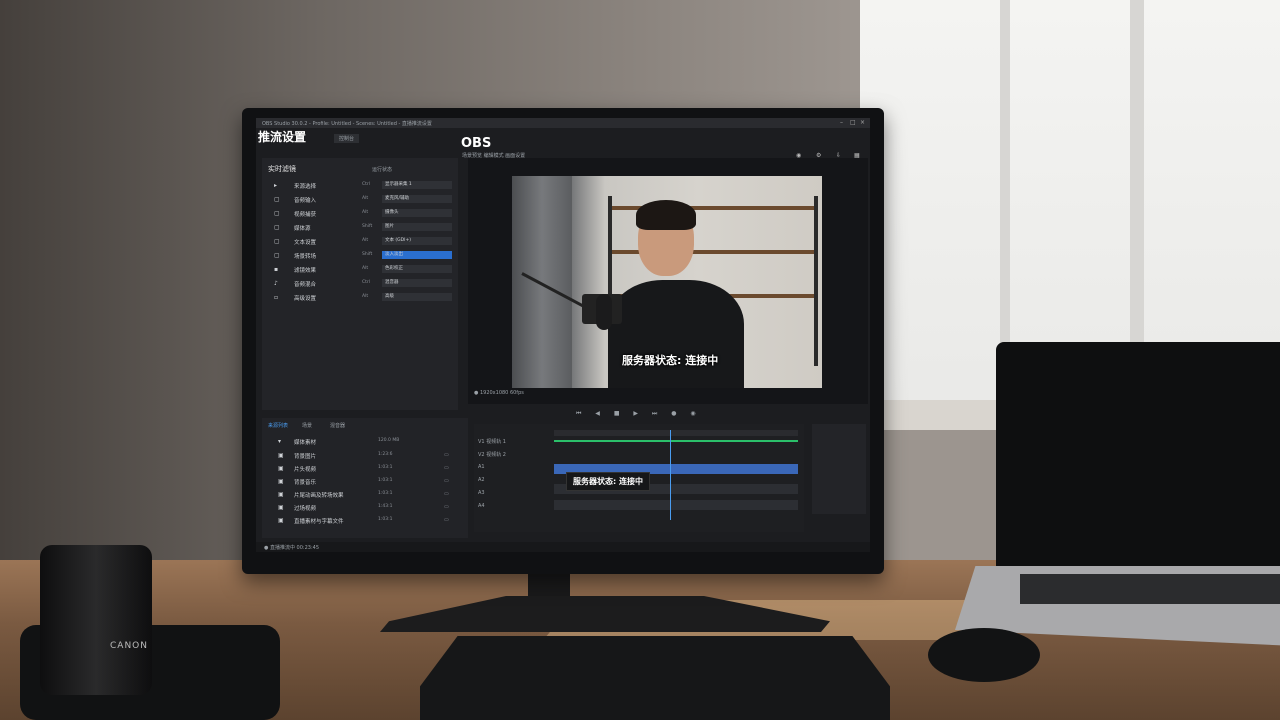  I want to click on shelf-post, so click(816, 281).